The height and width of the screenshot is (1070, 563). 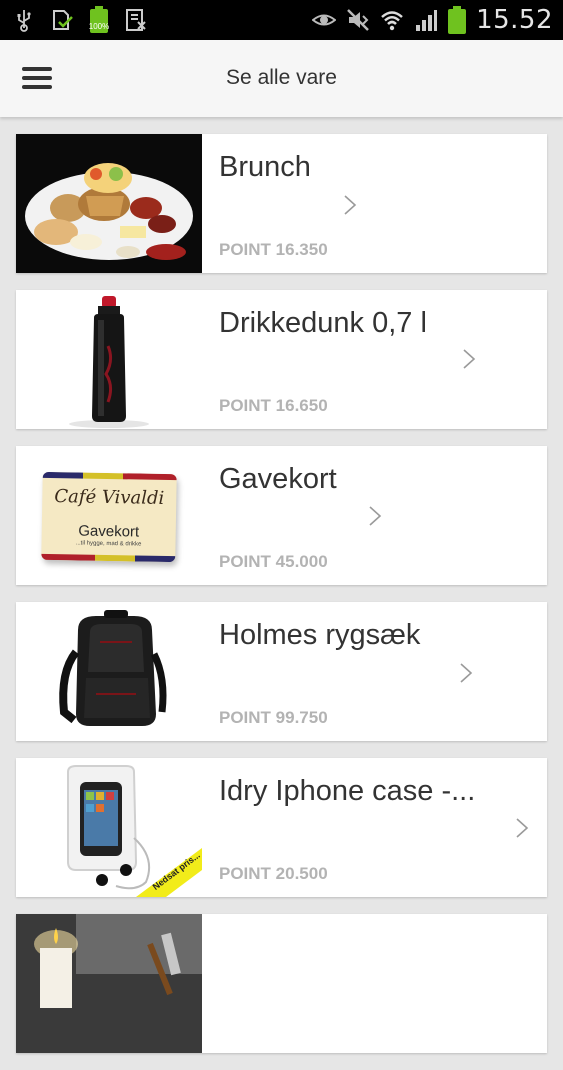 I want to click on product-card-partial, so click(x=281, y=983).